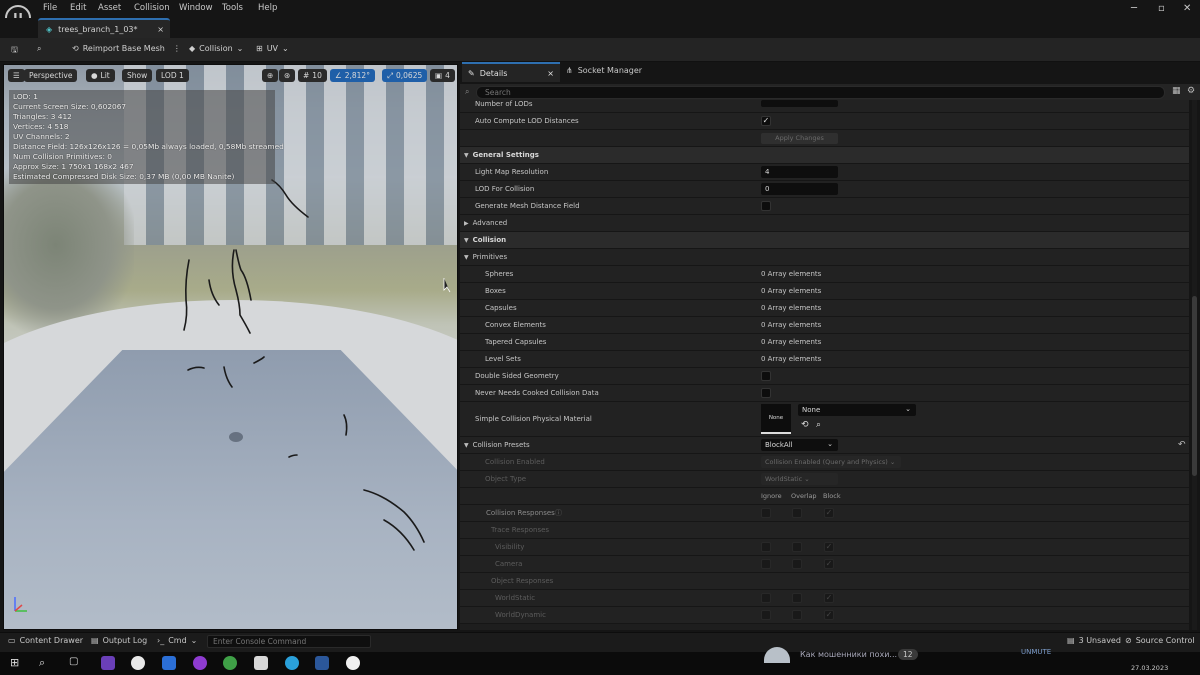  I want to click on reset-icon: ↶, so click(1182, 445).